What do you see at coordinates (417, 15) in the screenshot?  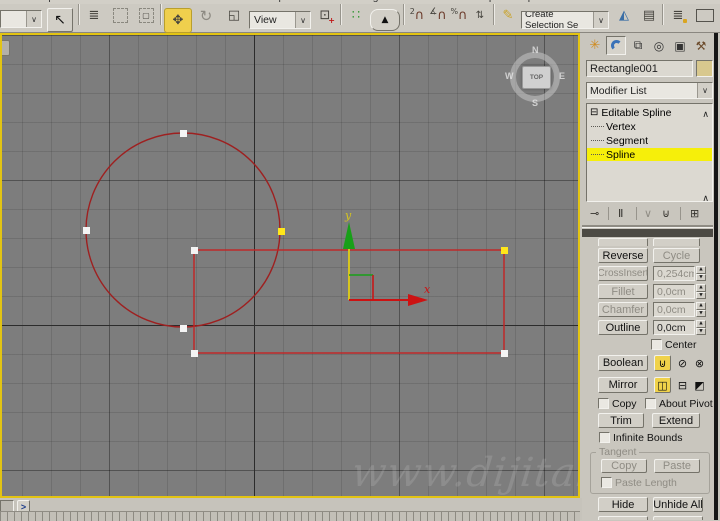 I see `snaps-toggle-button: 2 ∩` at bounding box center [417, 15].